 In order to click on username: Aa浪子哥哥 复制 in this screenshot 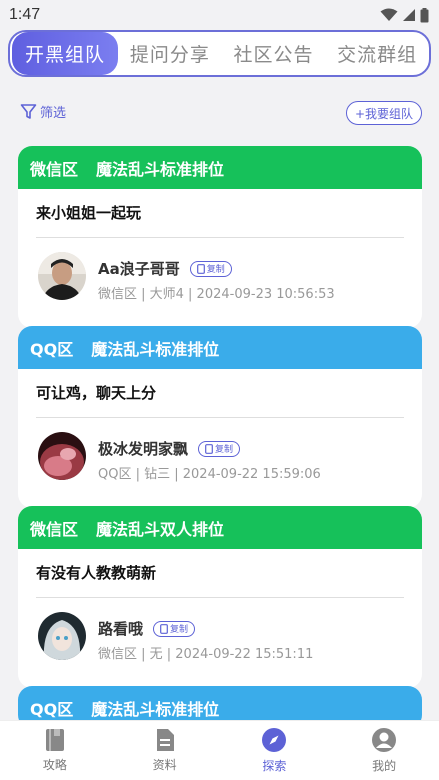, I will do `click(165, 268)`.